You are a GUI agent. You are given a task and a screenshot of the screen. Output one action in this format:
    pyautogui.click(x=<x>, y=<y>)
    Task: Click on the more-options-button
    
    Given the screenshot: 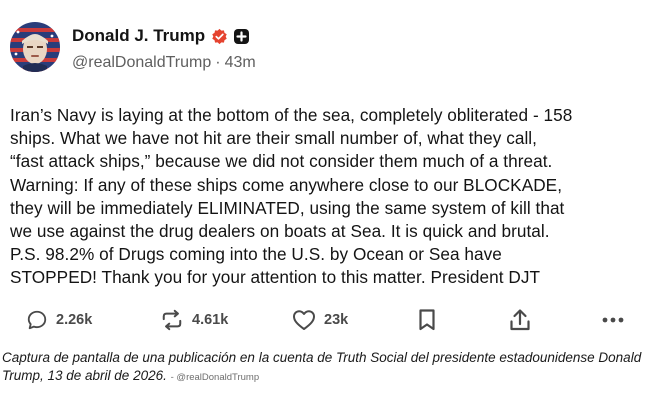 What is the action you would take?
    pyautogui.click(x=613, y=320)
    